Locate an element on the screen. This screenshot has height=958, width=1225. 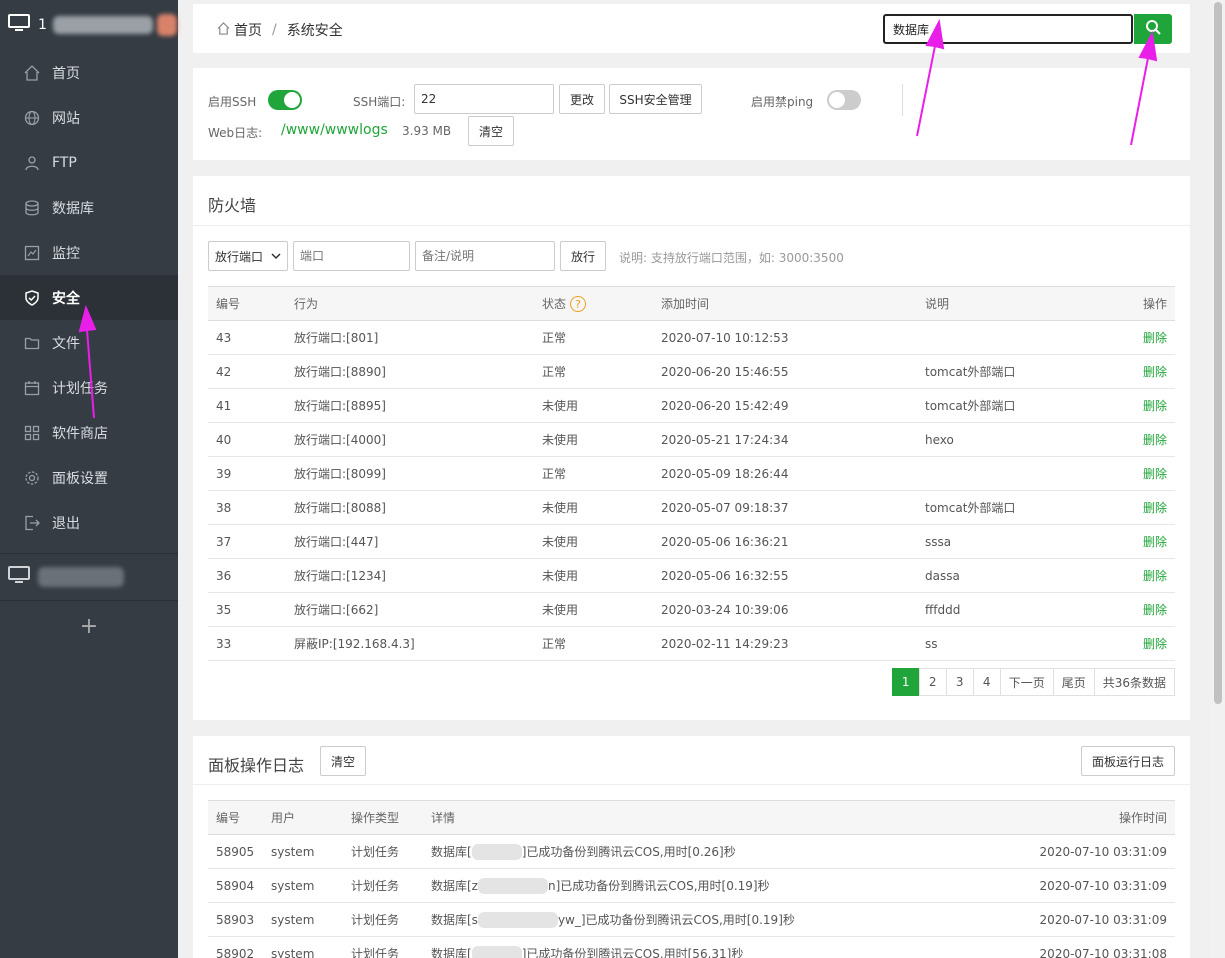
page-button: 2 is located at coordinates (932, 682).